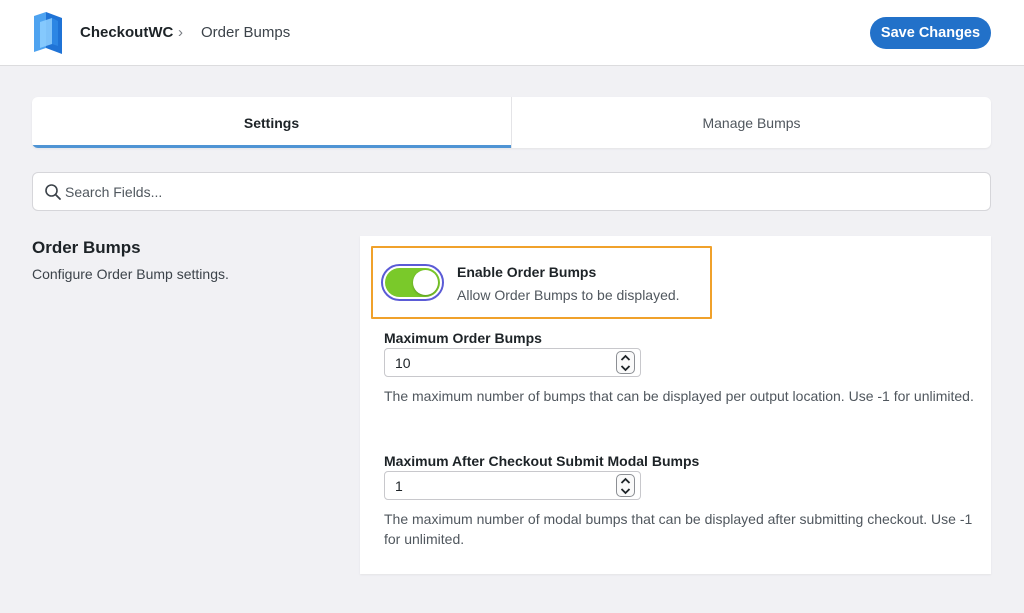 The image size is (1024, 613). I want to click on search-icon, so click(53, 192).